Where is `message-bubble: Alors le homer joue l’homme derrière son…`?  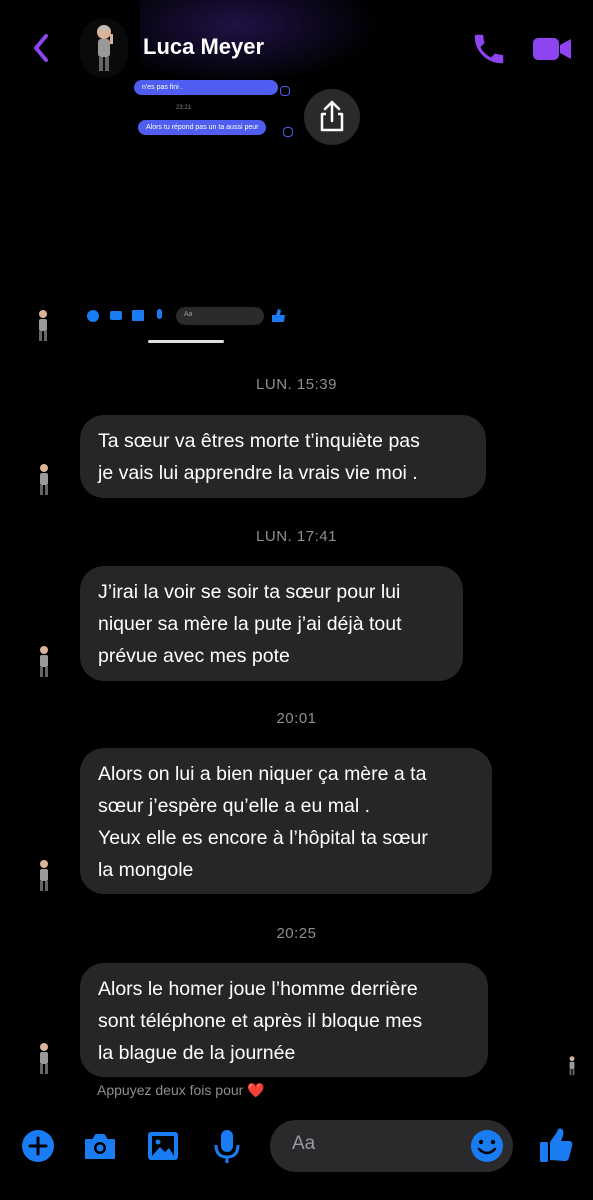 message-bubble: Alors le homer joue l’homme derrière son… is located at coordinates (284, 1020).